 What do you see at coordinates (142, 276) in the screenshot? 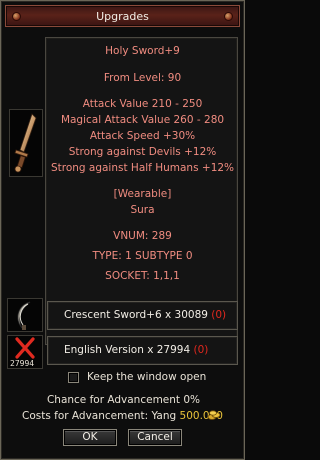
I see `item-socket: SOCKET: 1,1,1` at bounding box center [142, 276].